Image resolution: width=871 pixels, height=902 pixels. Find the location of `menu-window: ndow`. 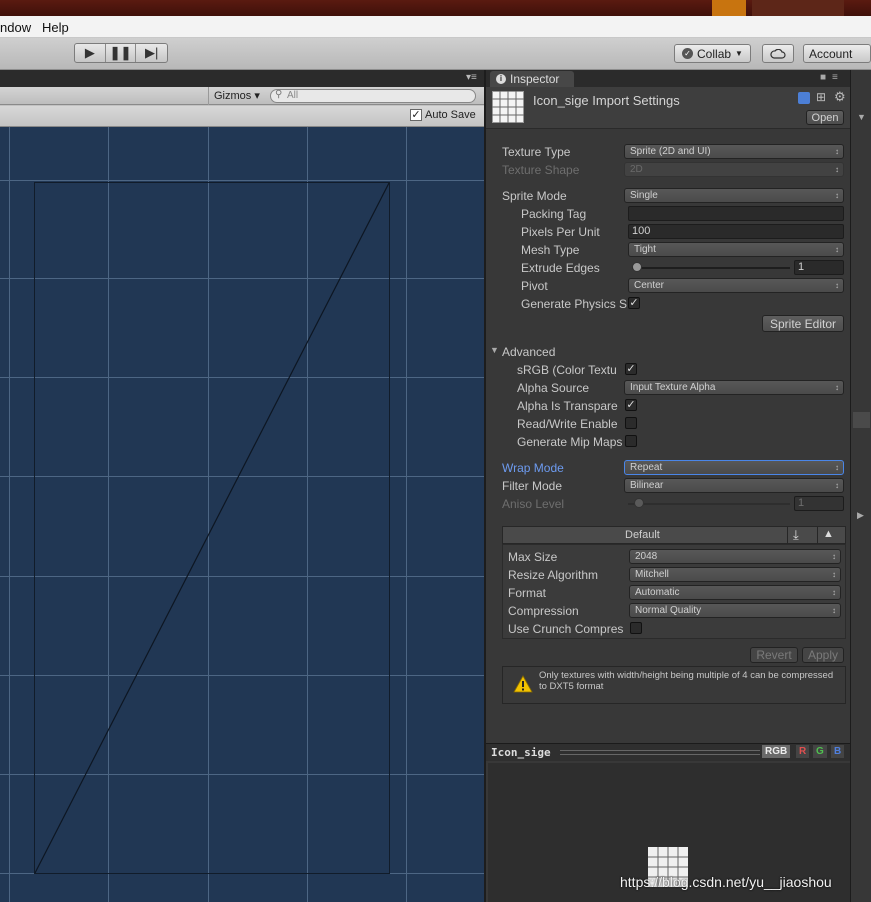

menu-window: ndow is located at coordinates (15, 27).